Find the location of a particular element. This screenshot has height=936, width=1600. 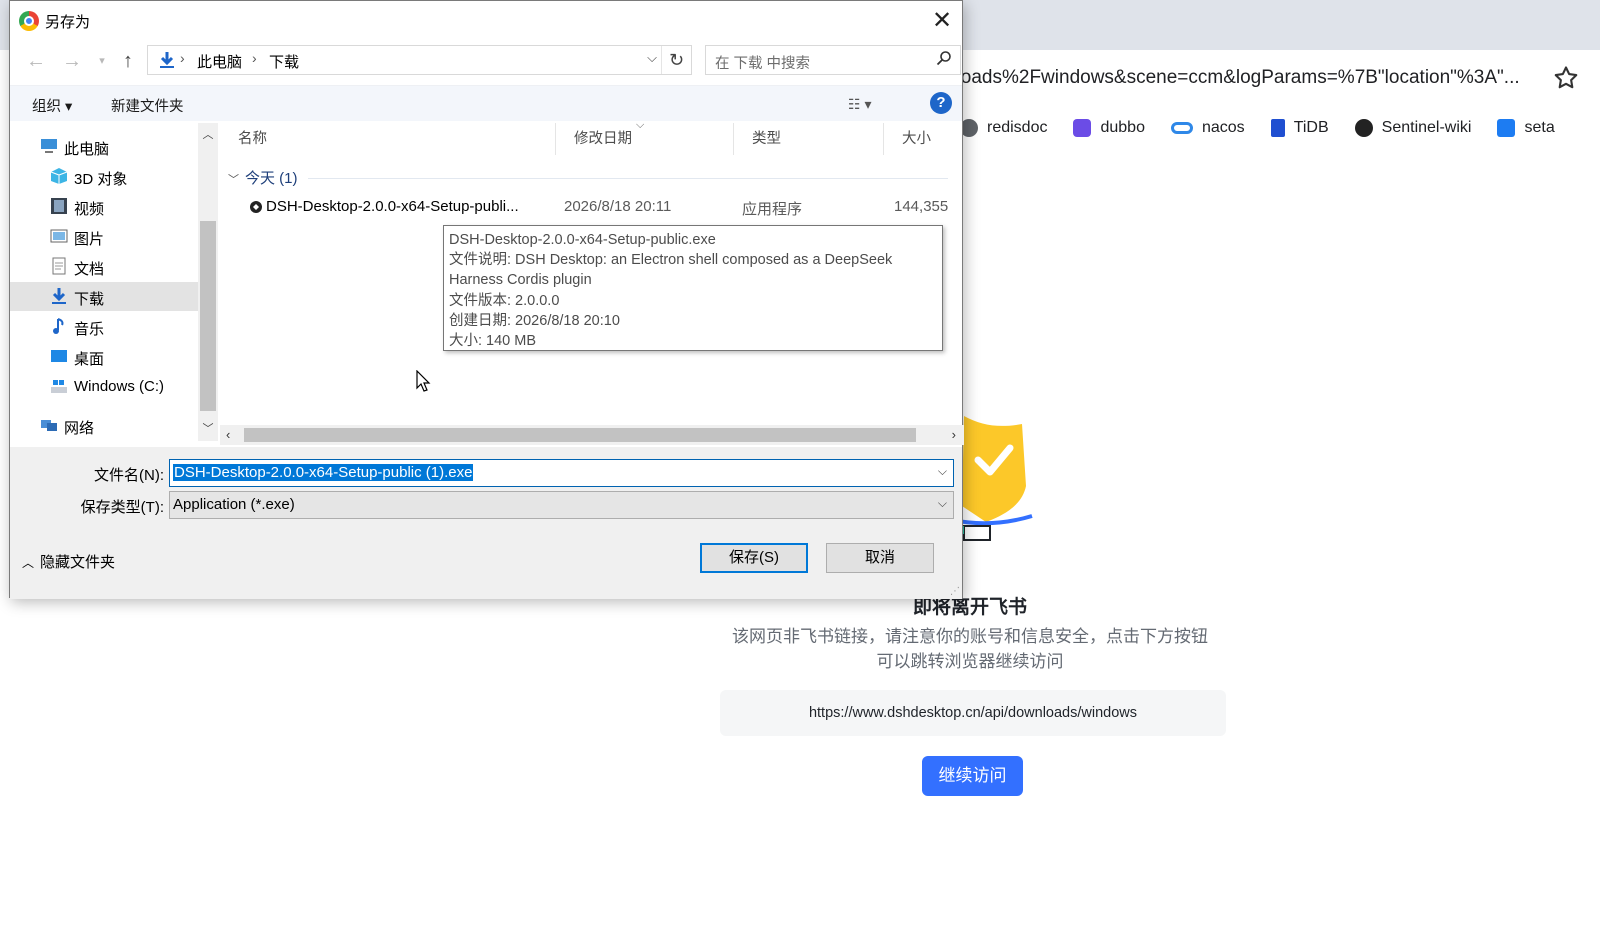

group-header-today: ﹀ 今天 (1) is located at coordinates (263, 177).